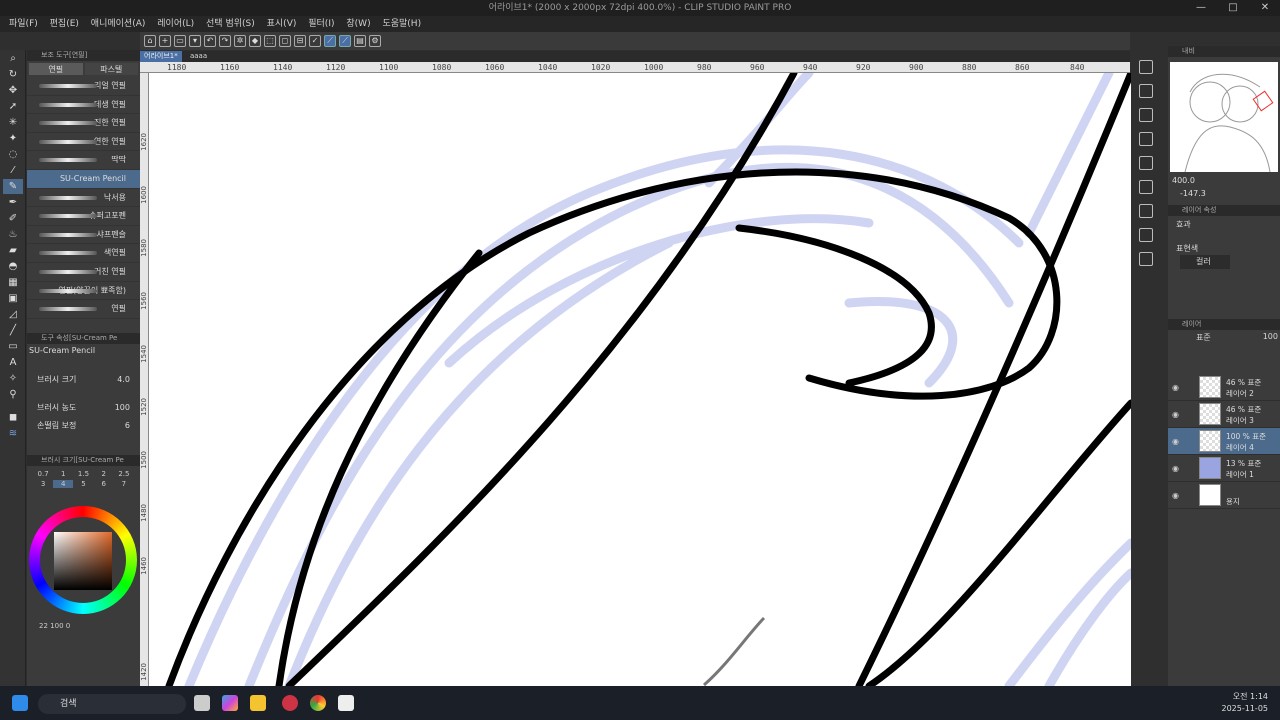  What do you see at coordinates (401, 24) in the screenshot?
I see `menu-help: 도움말(H)` at bounding box center [401, 24].